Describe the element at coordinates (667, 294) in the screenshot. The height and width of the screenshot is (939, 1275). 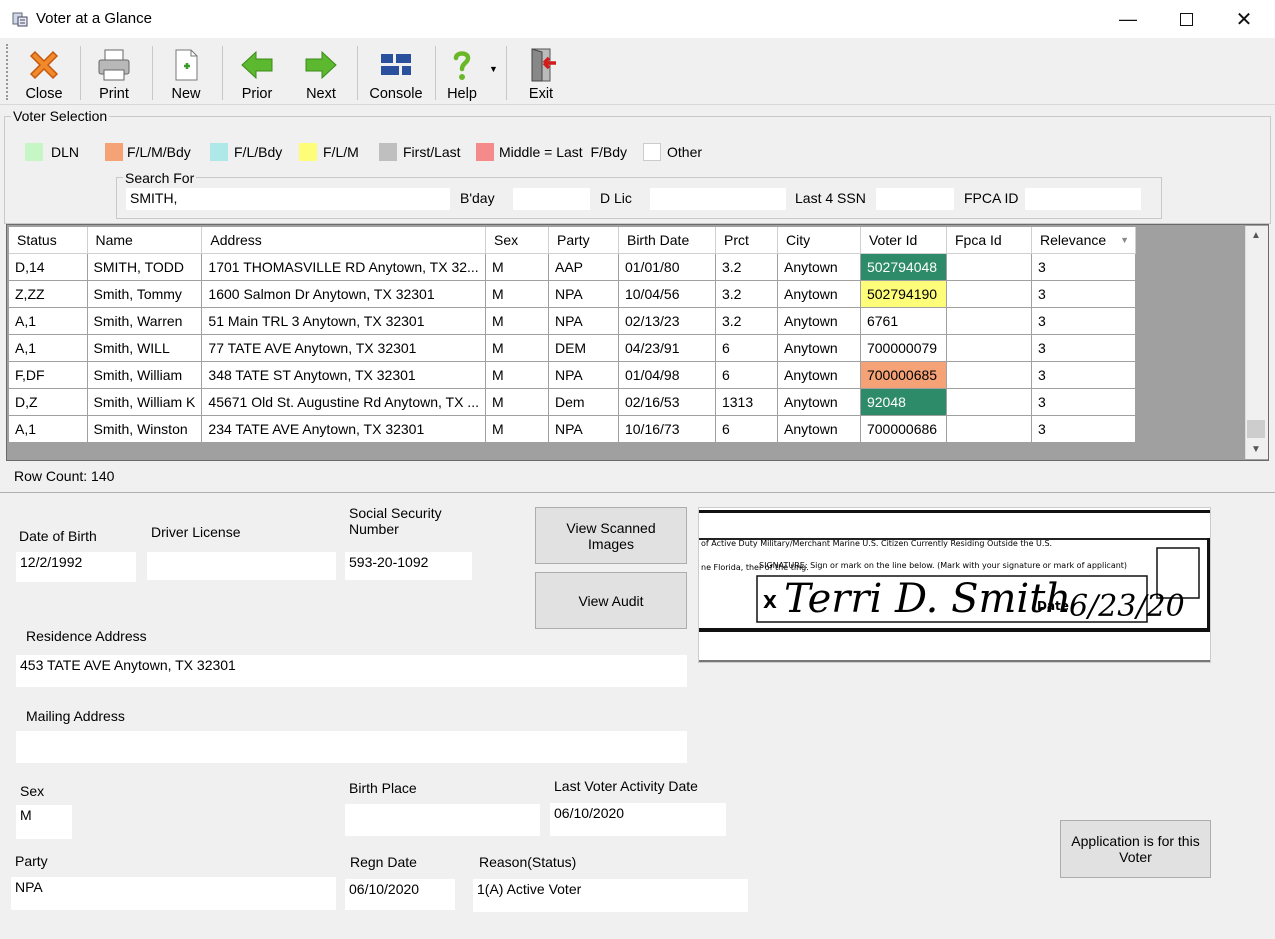
I see `cell-birth: 10/04/56` at that location.